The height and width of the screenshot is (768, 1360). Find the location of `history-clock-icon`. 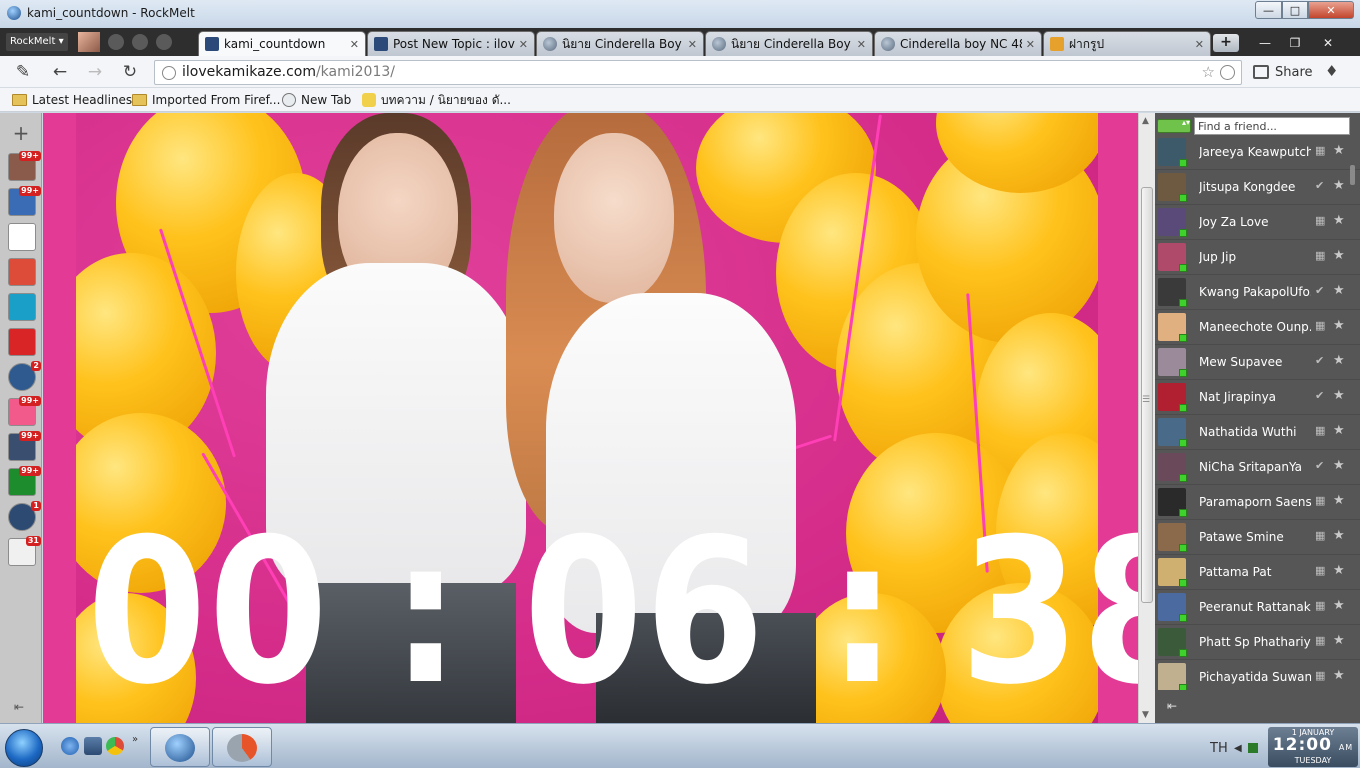

history-clock-icon is located at coordinates (1227, 72).